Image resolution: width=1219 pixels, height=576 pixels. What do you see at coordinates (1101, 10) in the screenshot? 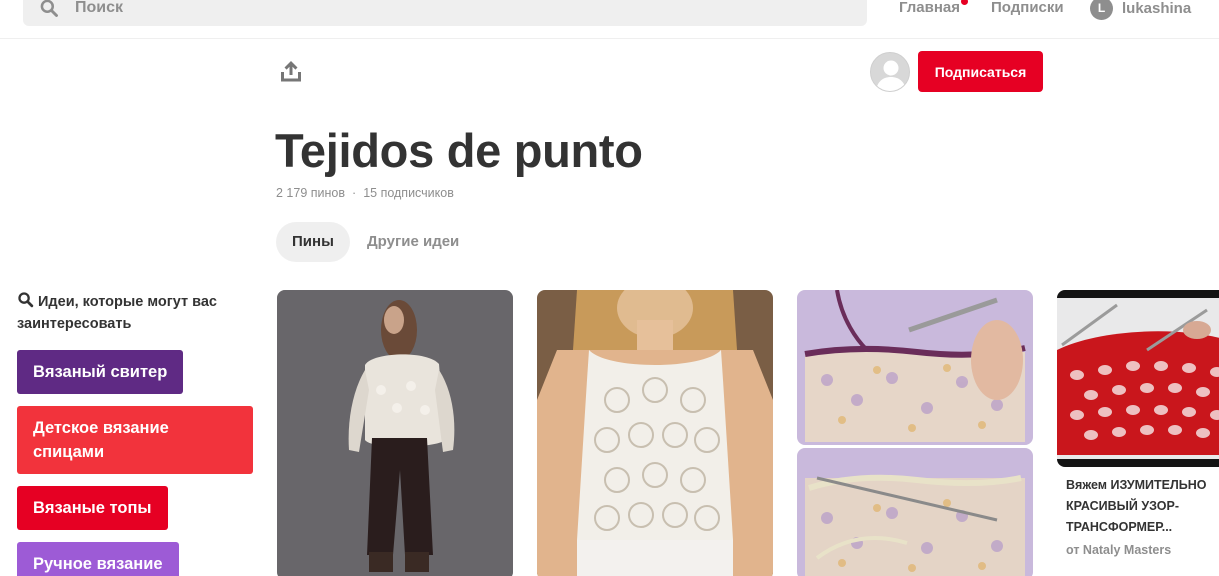
I see `user-avatar: L` at bounding box center [1101, 10].